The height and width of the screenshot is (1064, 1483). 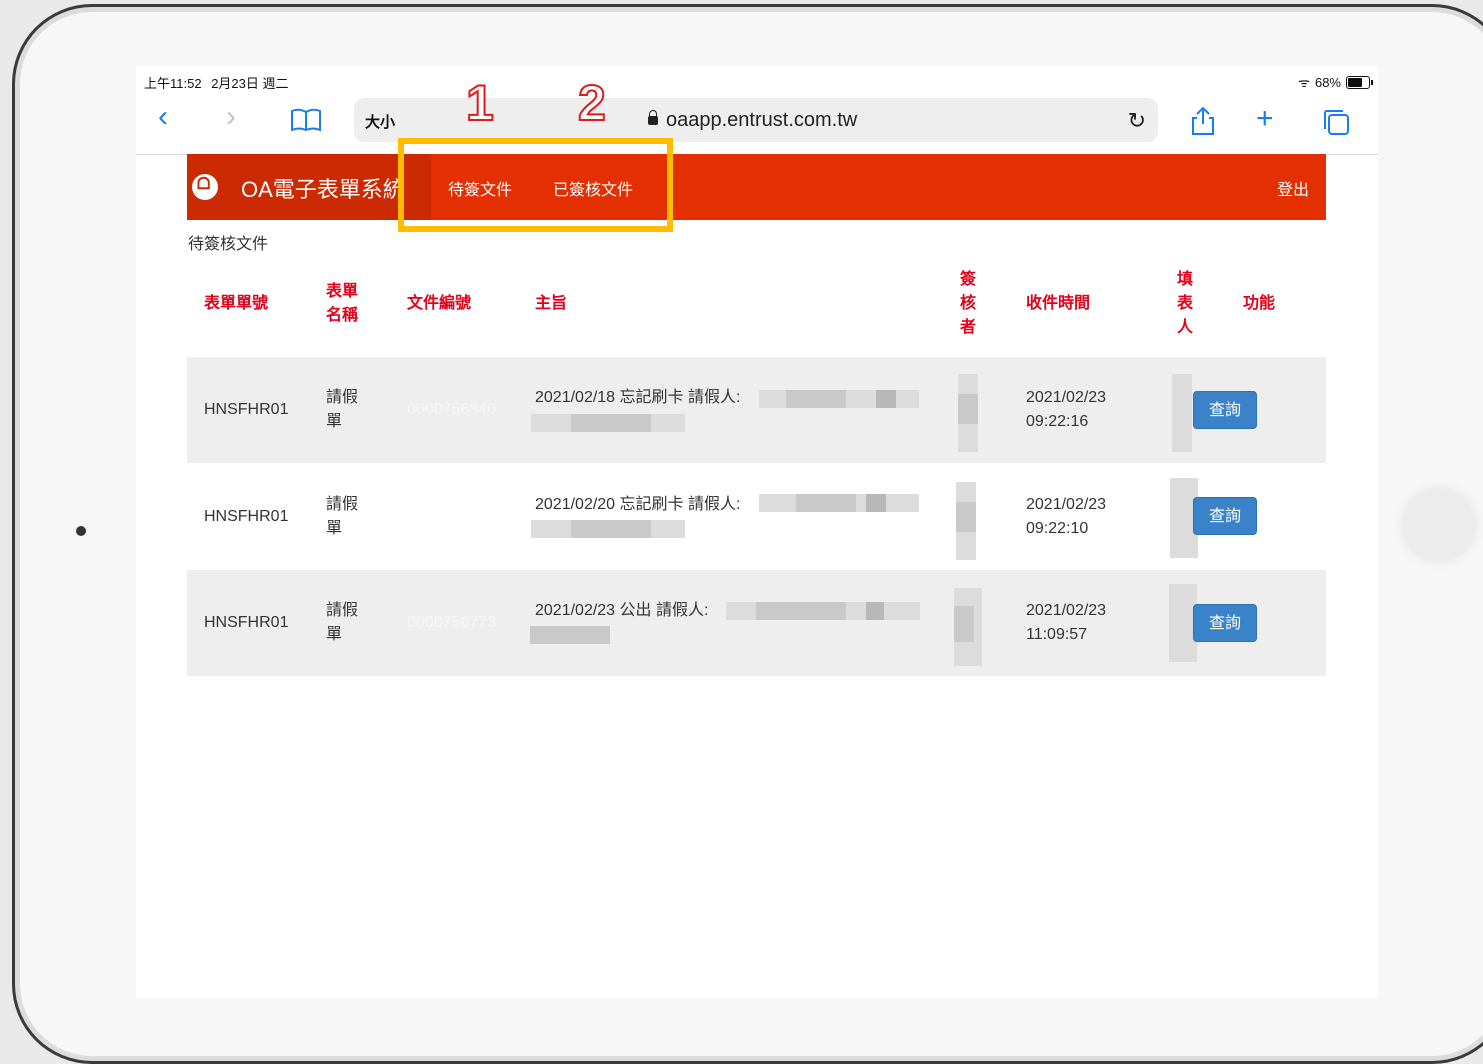 What do you see at coordinates (1058, 303) in the screenshot?
I see `header-received-time: 收件時間` at bounding box center [1058, 303].